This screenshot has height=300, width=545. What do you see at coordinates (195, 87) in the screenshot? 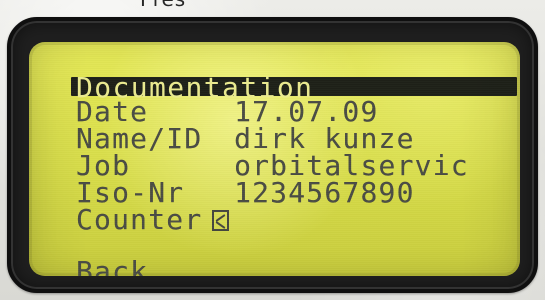
I see `screen-title: Documentation` at bounding box center [195, 87].